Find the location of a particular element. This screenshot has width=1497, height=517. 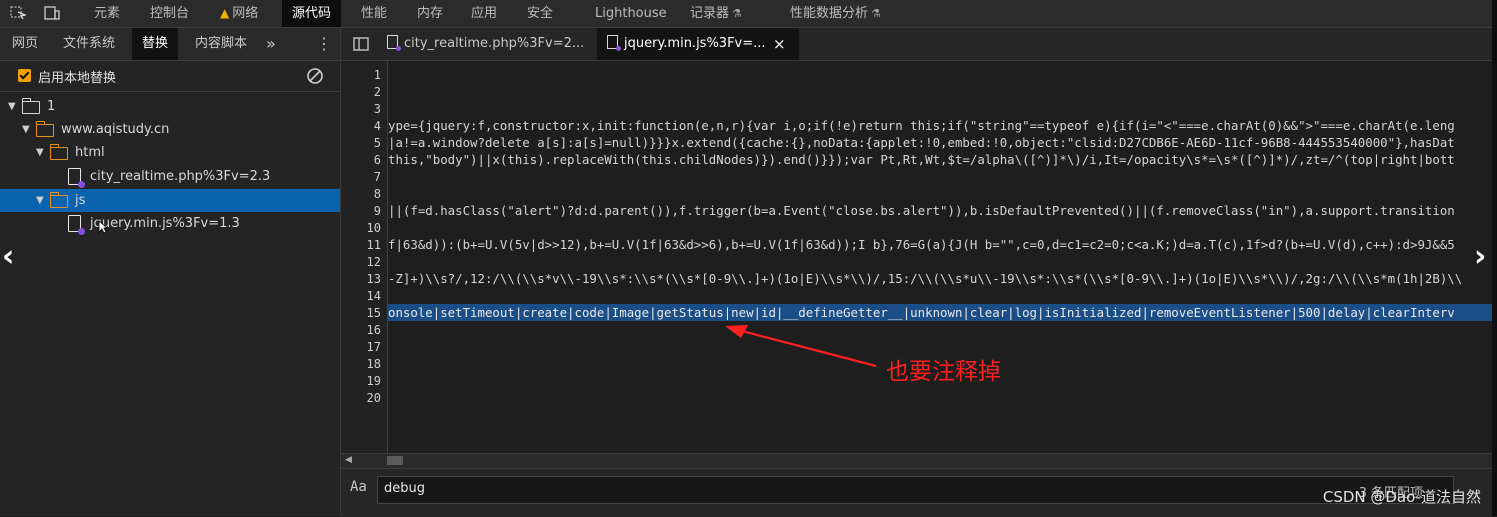

tab-page: 网页 is located at coordinates (25, 44).